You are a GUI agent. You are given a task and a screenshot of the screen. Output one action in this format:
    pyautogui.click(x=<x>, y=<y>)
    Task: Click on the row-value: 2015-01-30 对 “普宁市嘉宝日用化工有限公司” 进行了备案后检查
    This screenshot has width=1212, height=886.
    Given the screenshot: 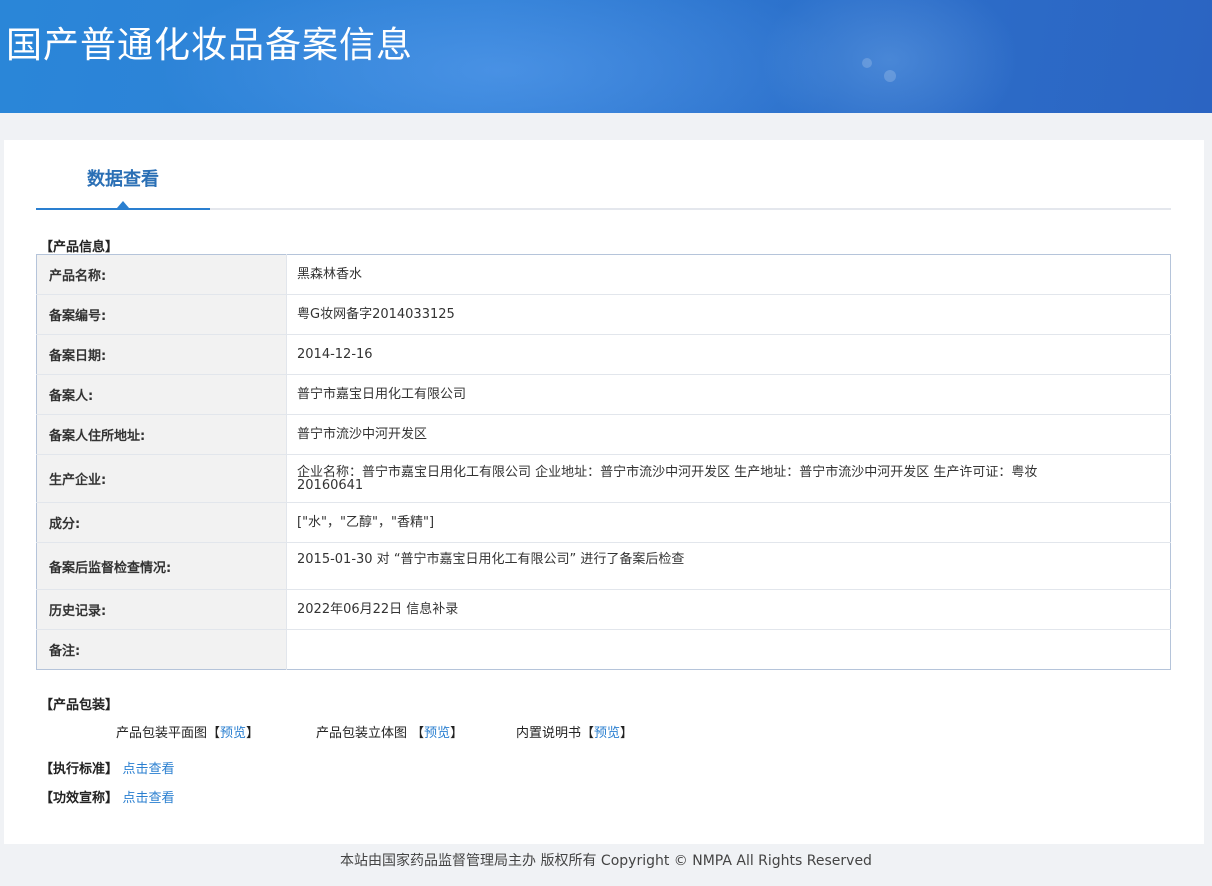 What is the action you would take?
    pyautogui.click(x=728, y=566)
    